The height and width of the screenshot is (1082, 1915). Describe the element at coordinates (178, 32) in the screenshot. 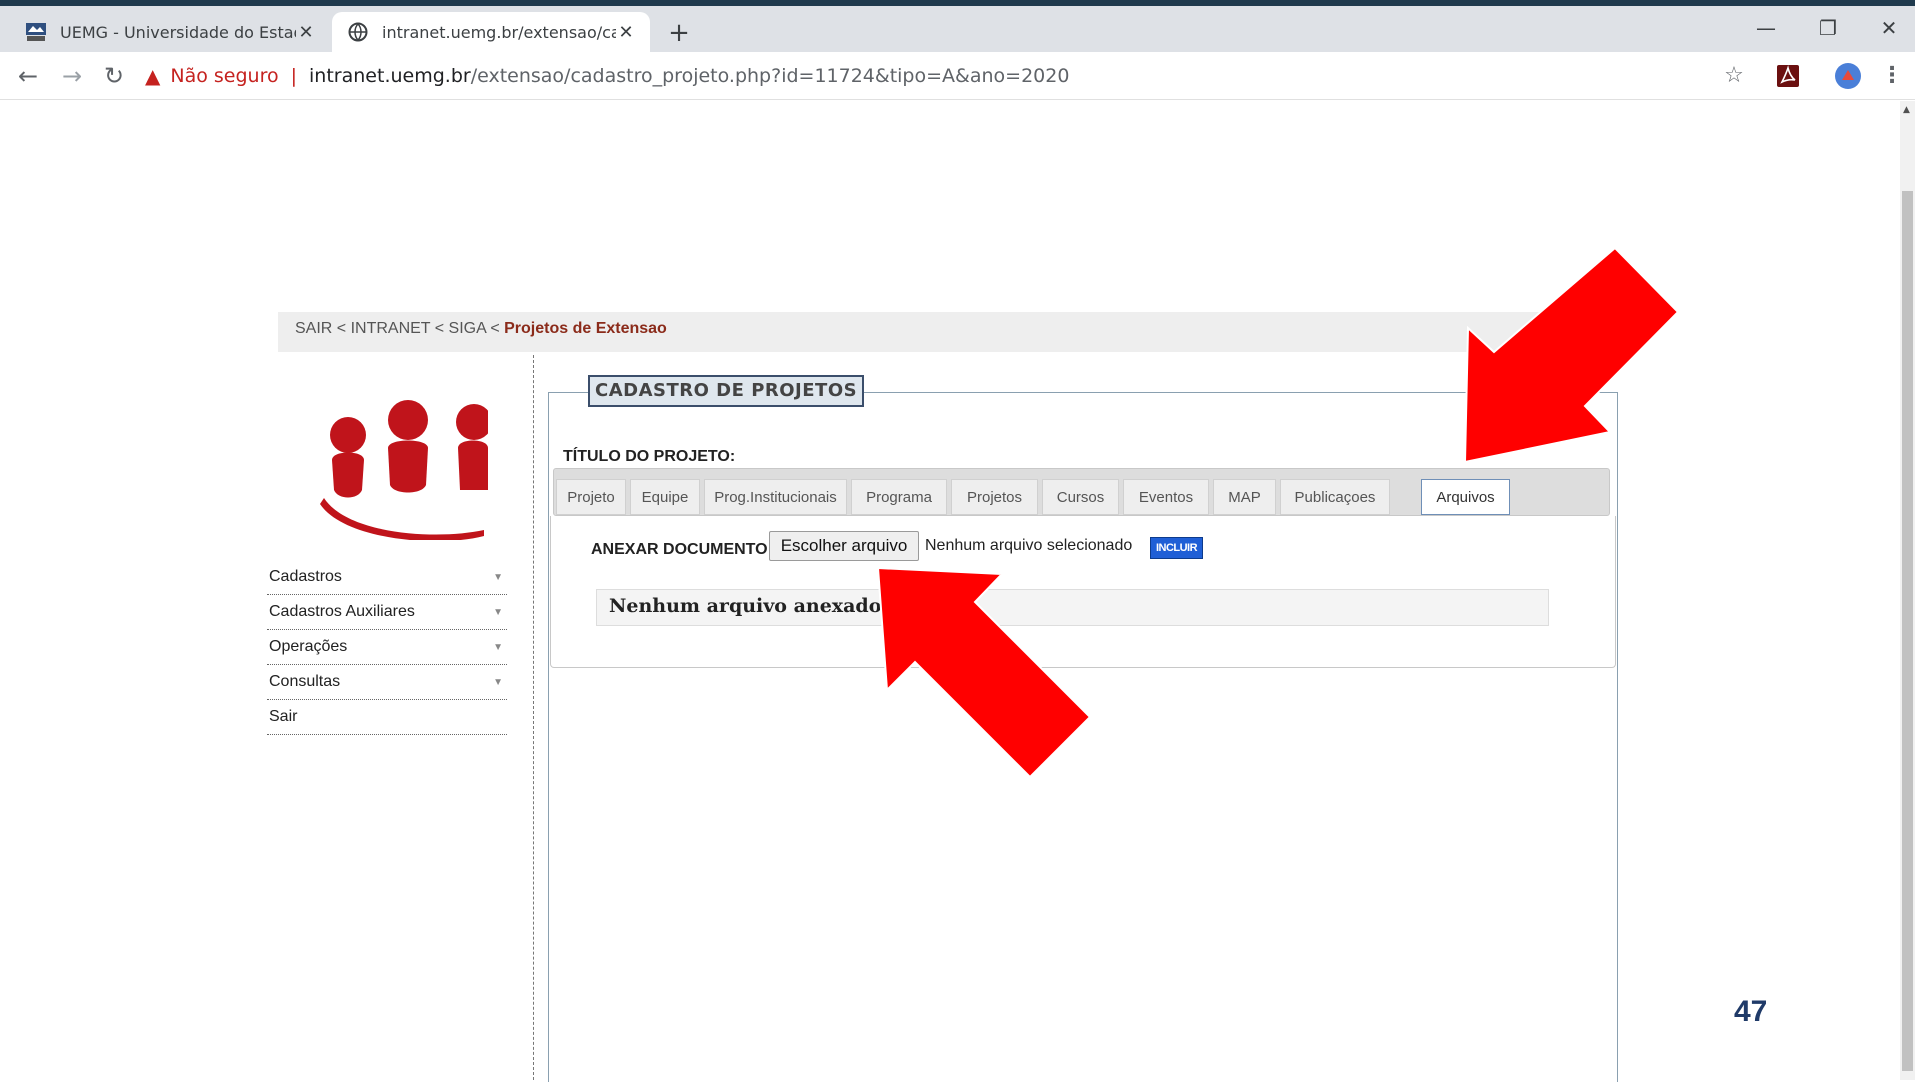

I see `tab-title: UEMG - Universidade do Estado` at that location.